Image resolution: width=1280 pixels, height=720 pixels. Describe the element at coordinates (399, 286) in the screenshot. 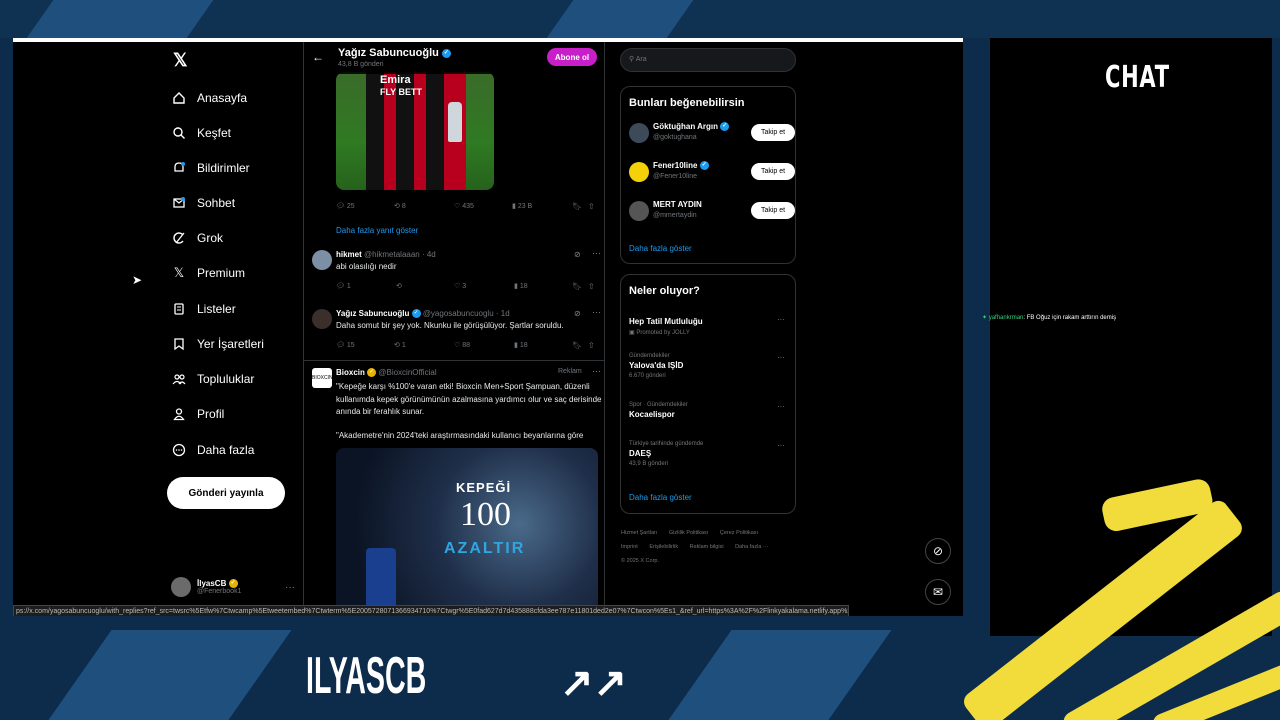

I see `repost-action: ⟲` at that location.